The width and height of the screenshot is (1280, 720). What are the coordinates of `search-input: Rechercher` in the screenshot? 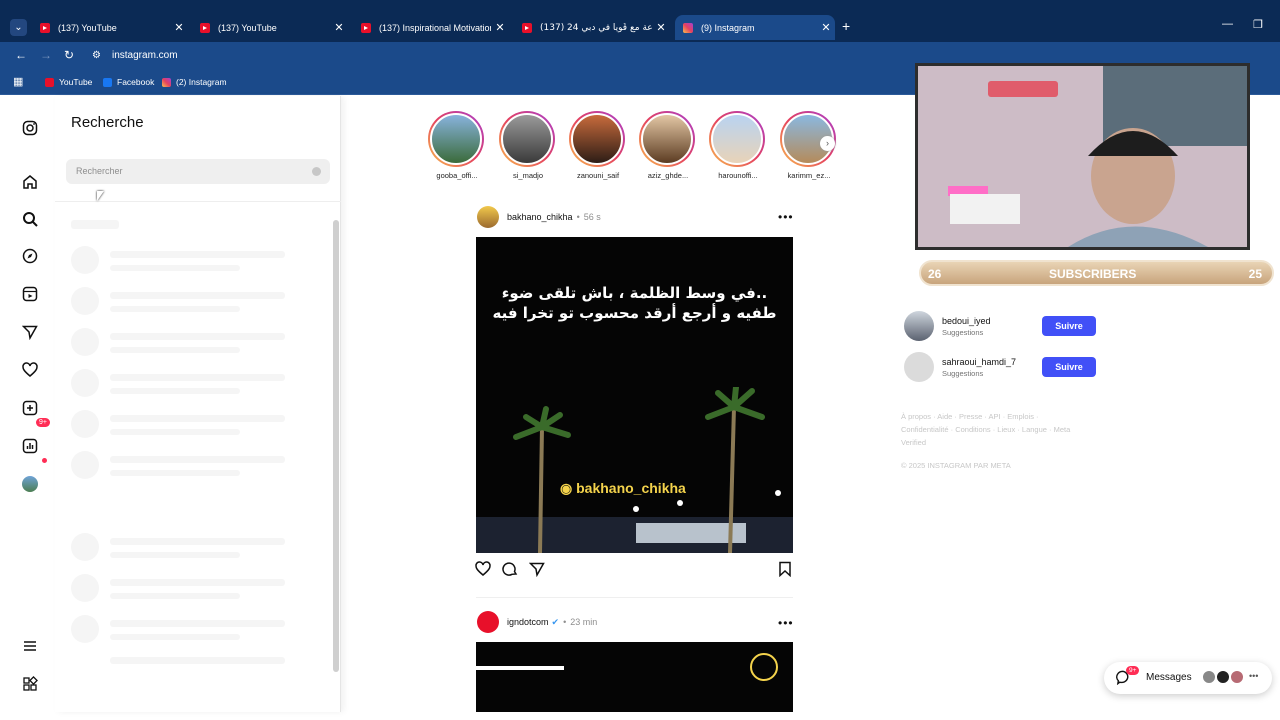 It's located at (198, 171).